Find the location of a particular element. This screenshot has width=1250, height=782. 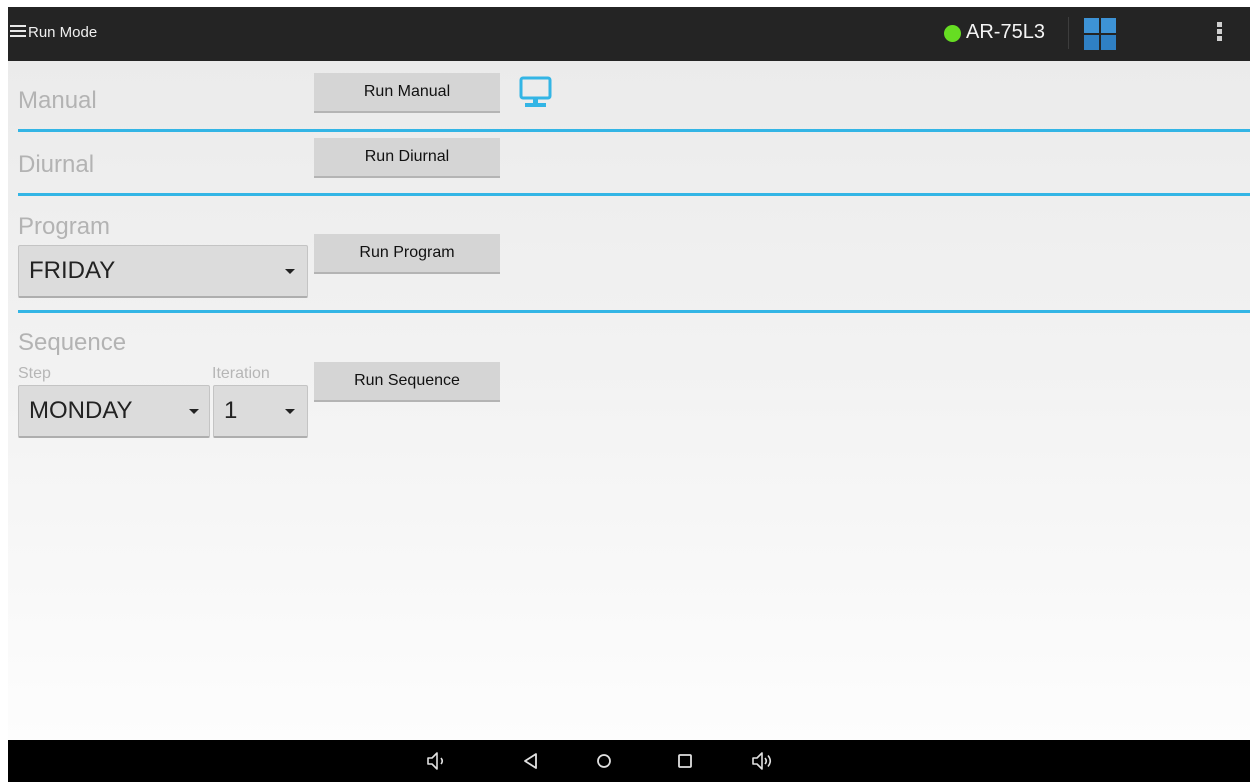

manual-label: Manual is located at coordinates (57, 100).